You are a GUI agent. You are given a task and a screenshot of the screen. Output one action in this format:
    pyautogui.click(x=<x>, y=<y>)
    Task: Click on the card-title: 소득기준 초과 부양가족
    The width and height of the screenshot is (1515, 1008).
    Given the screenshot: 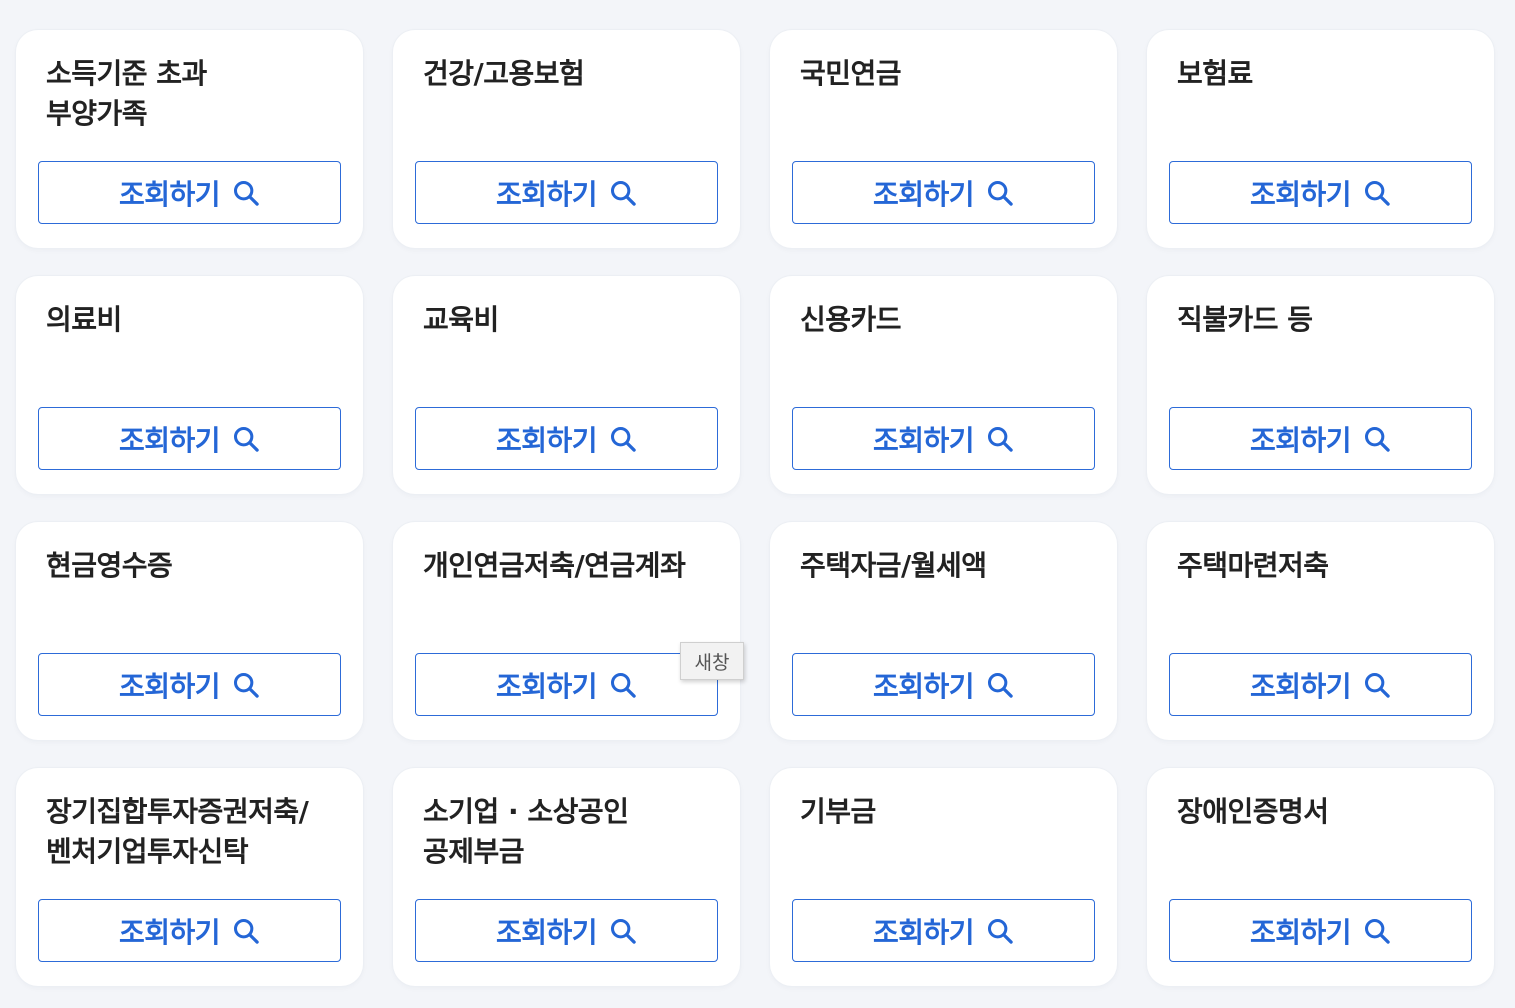 What is the action you would take?
    pyautogui.click(x=126, y=93)
    